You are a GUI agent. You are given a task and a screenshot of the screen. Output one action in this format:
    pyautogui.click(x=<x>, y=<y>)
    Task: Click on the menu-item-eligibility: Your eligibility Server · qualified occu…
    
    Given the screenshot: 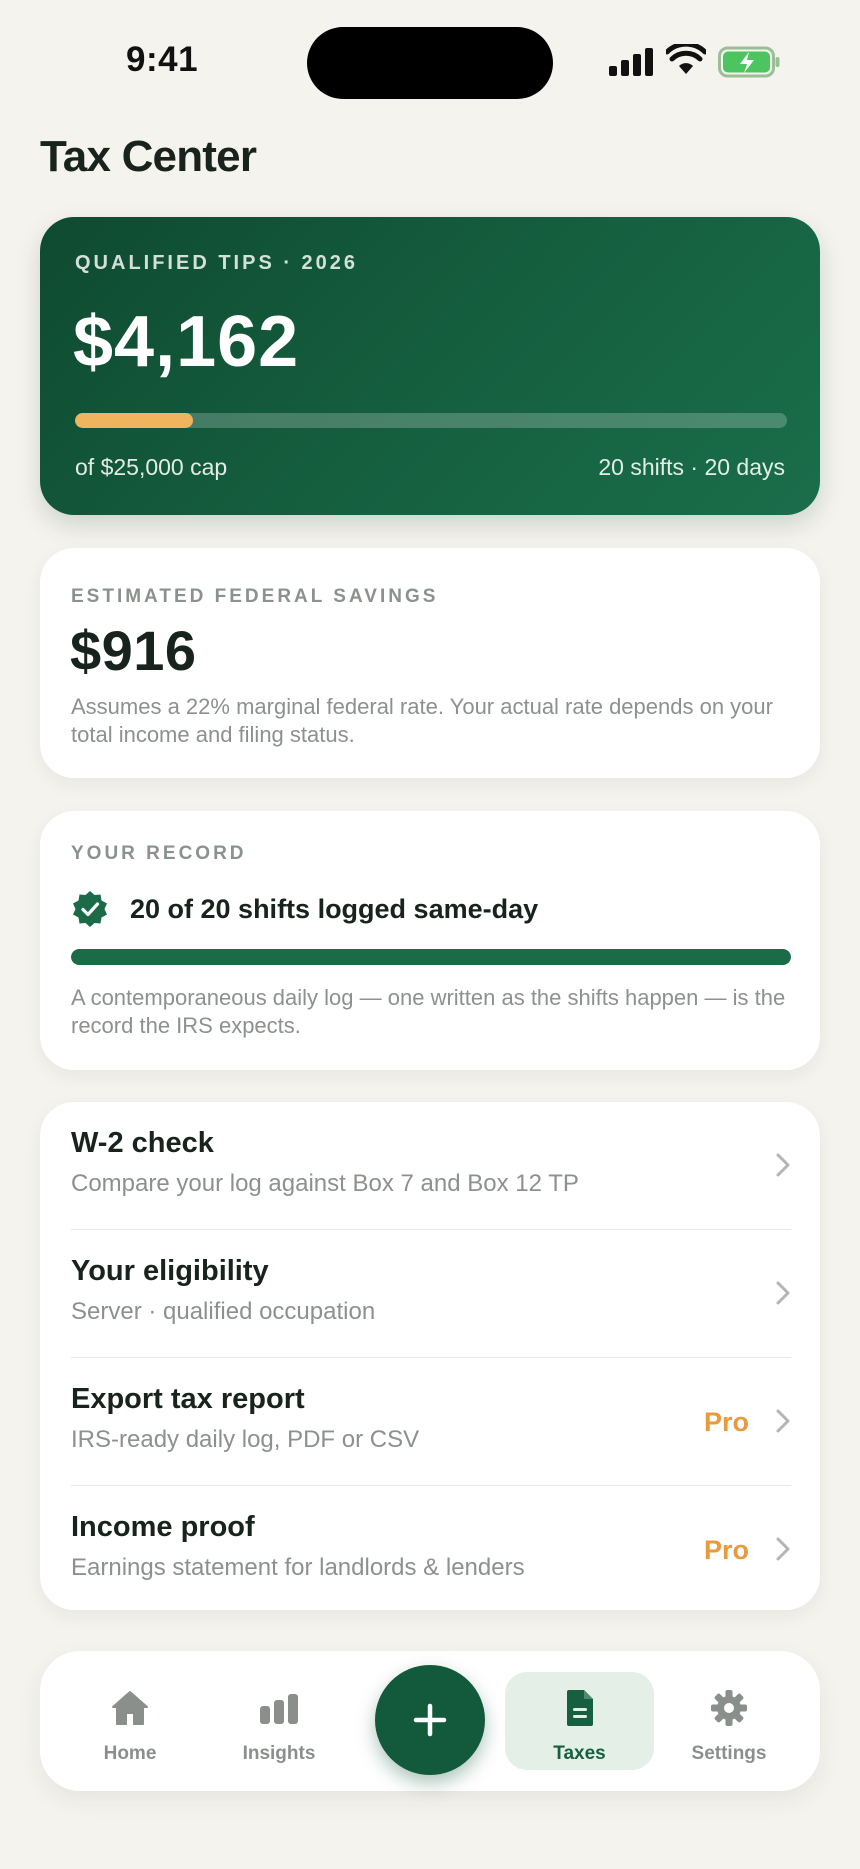 What is the action you would take?
    pyautogui.click(x=431, y=1294)
    